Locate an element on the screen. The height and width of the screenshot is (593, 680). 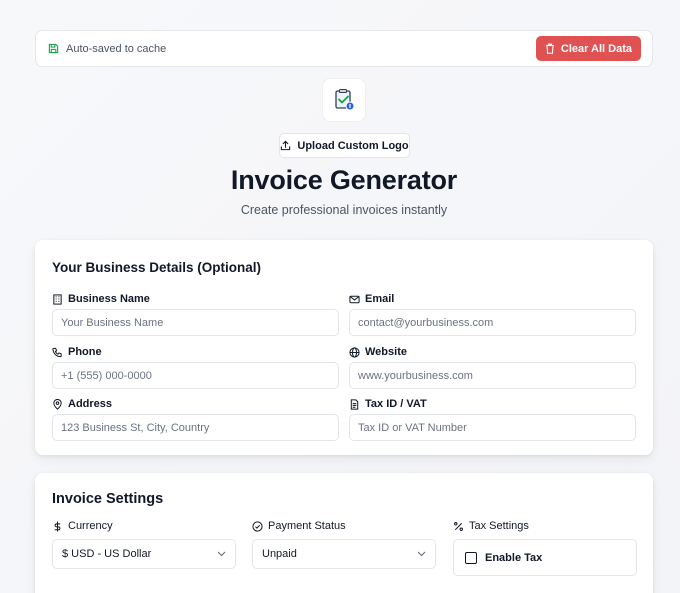
currency-label-row: Currency is located at coordinates (144, 526).